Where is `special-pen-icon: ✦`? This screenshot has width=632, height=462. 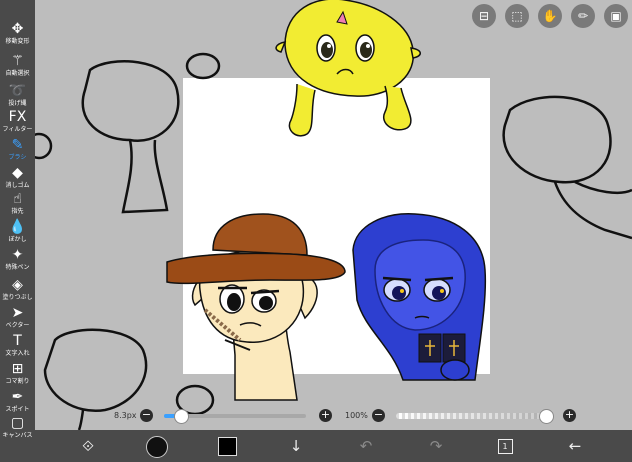 special-pen-icon: ✦ is located at coordinates (17, 255).